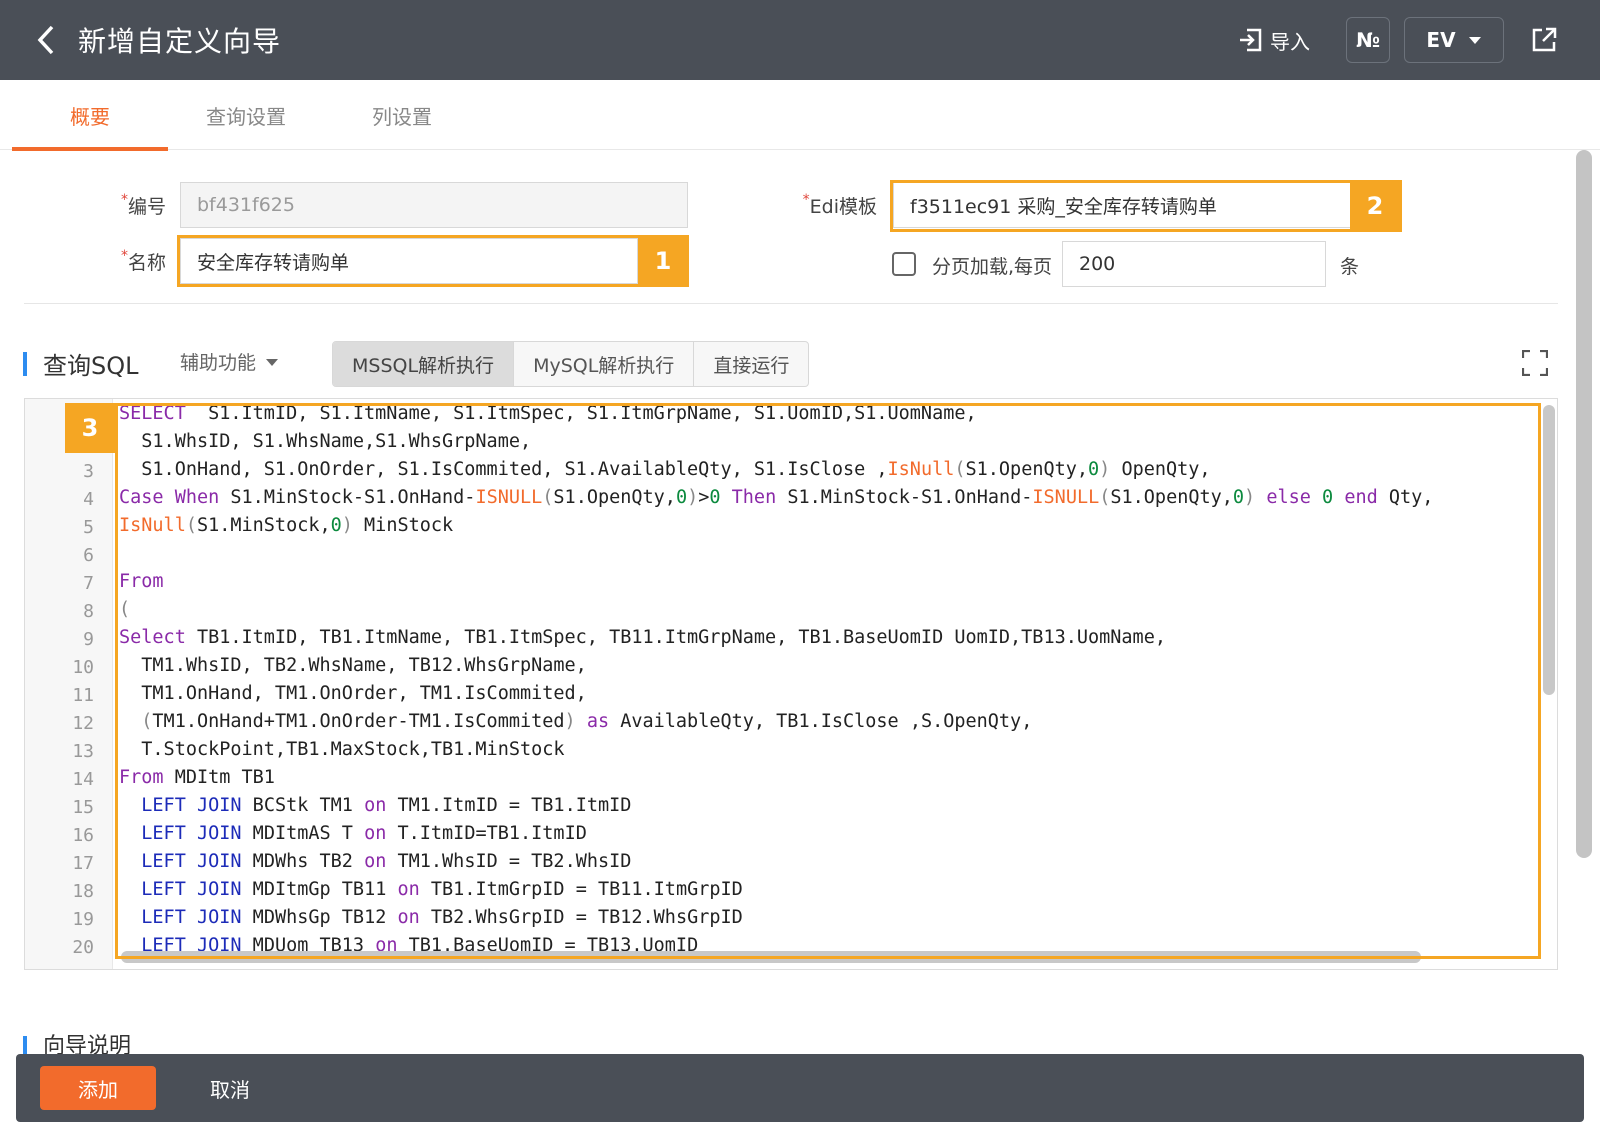 The image size is (1600, 1138). I want to click on code-line: S1.WhsID, S1.WhsName,S1.WhsGrpName,, so click(325, 441).